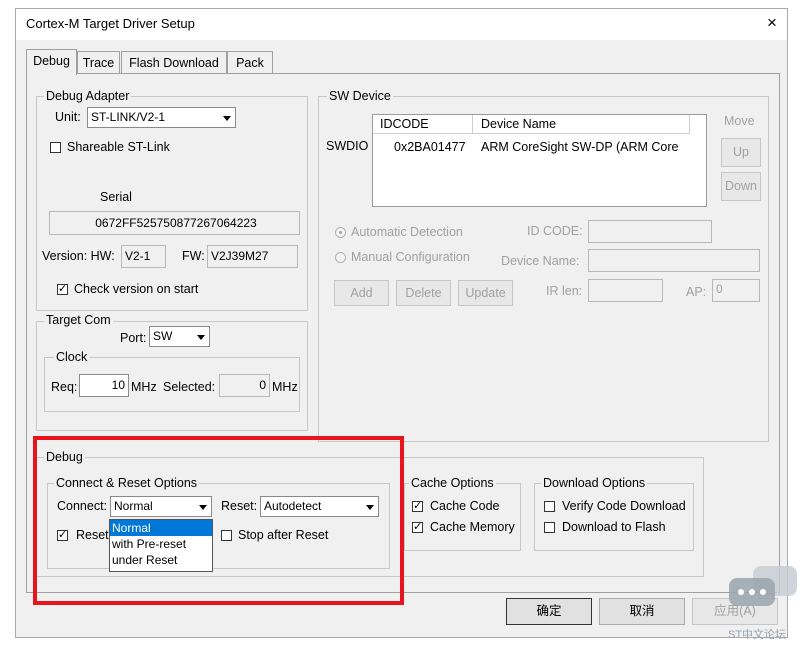  I want to click on download-to-flash-label: Download to Flash, so click(614, 527).